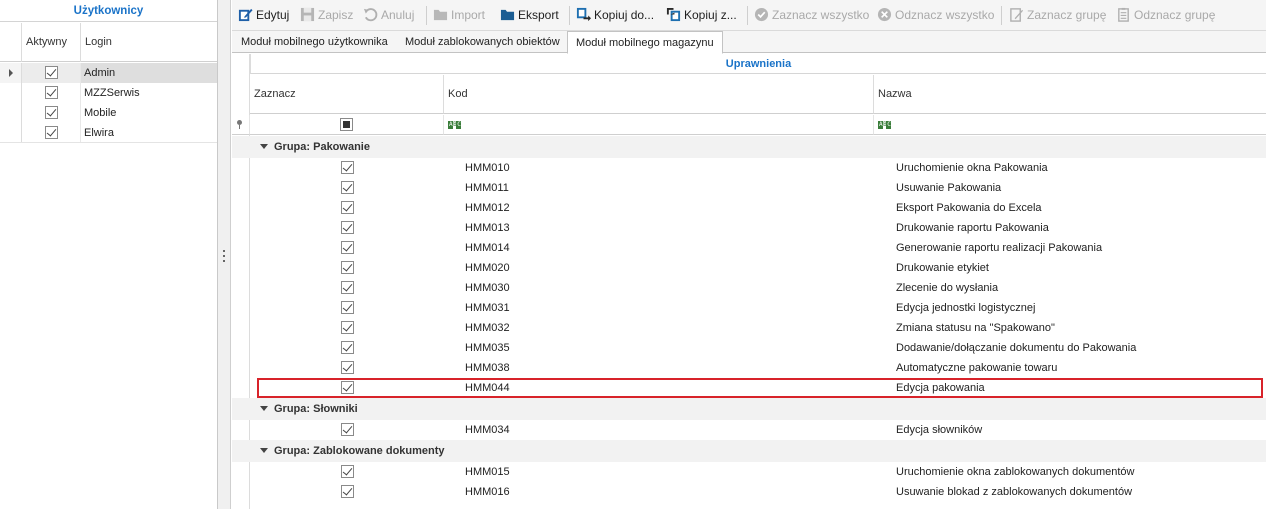 This screenshot has width=1266, height=509. I want to click on save-button-label: Zapisz, so click(336, 15).